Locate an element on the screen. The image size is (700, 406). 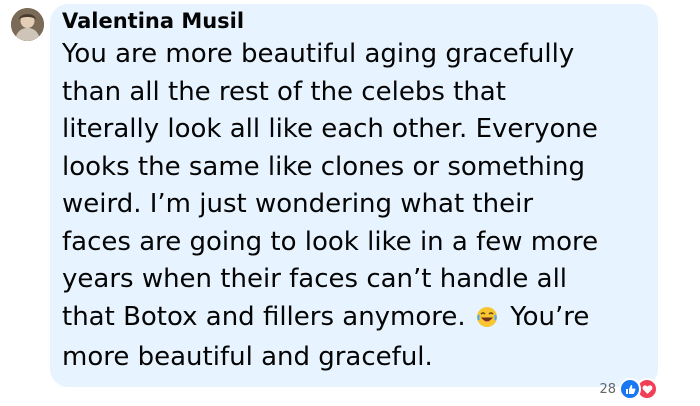
reaction-summary: 28 is located at coordinates (628, 389).